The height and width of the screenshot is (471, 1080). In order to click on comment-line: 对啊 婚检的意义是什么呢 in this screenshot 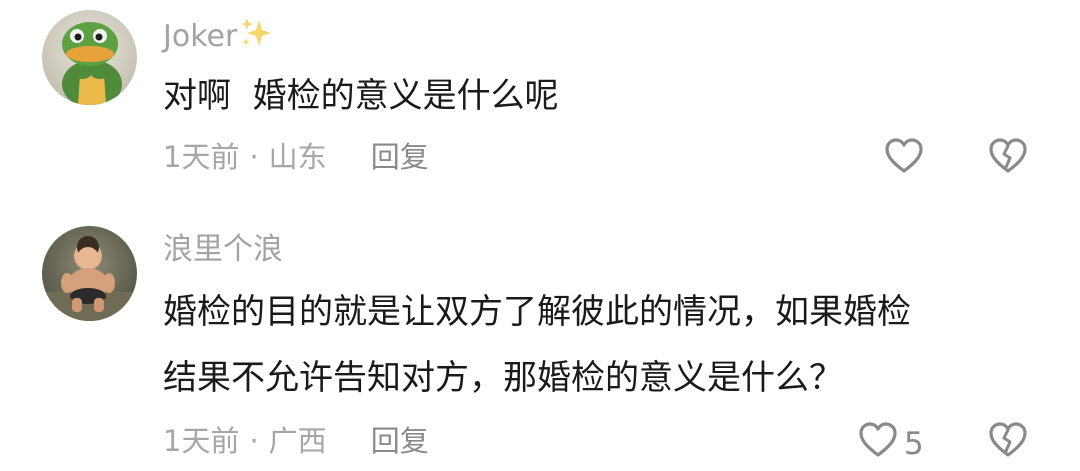, I will do `click(361, 96)`.